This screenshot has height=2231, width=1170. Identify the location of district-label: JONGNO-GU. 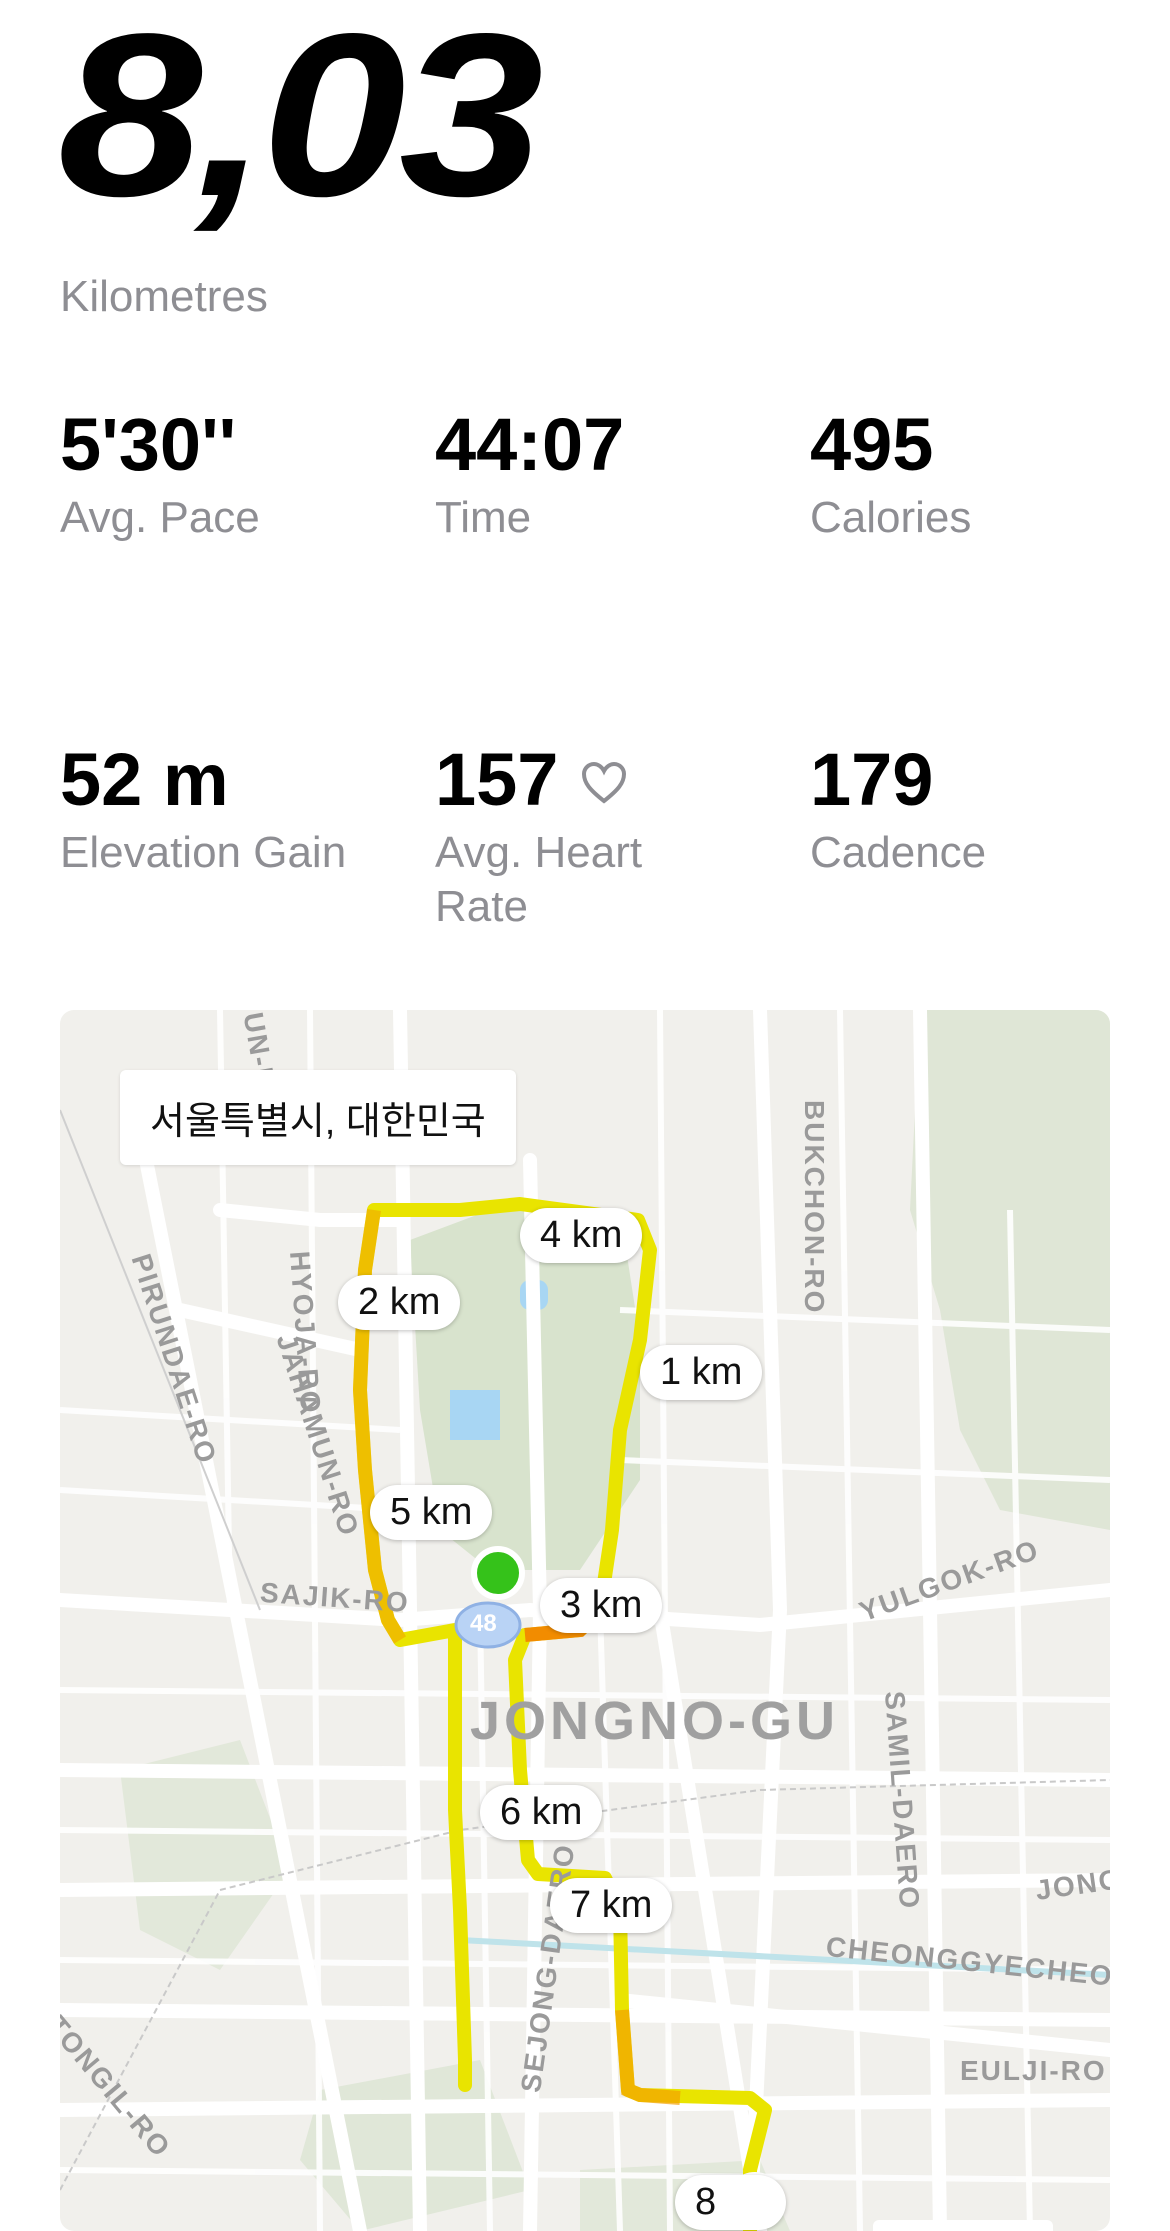
(655, 1721).